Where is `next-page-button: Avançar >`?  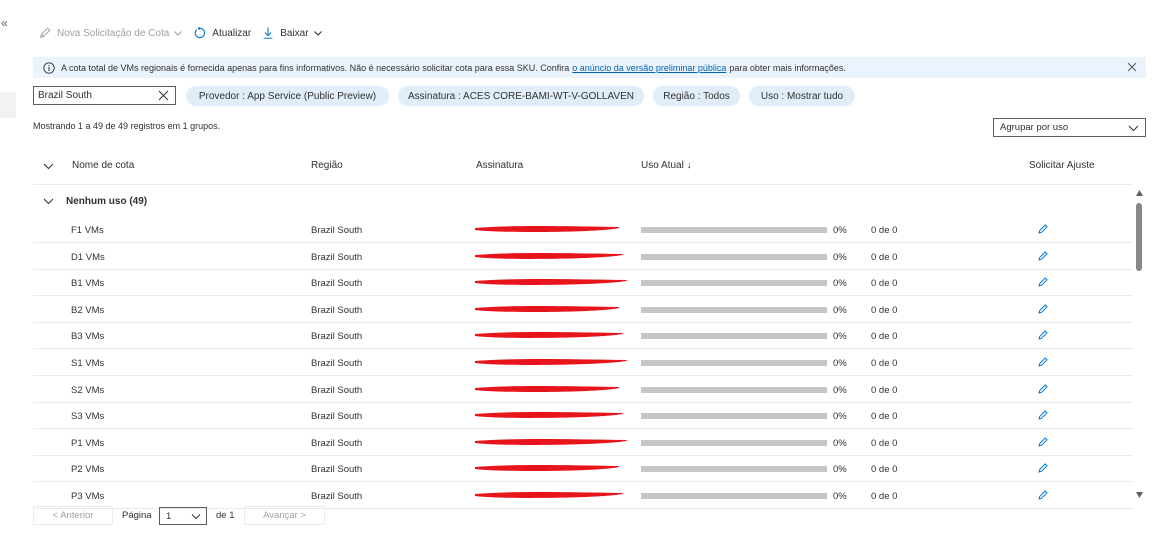
next-page-button: Avançar > is located at coordinates (284, 515).